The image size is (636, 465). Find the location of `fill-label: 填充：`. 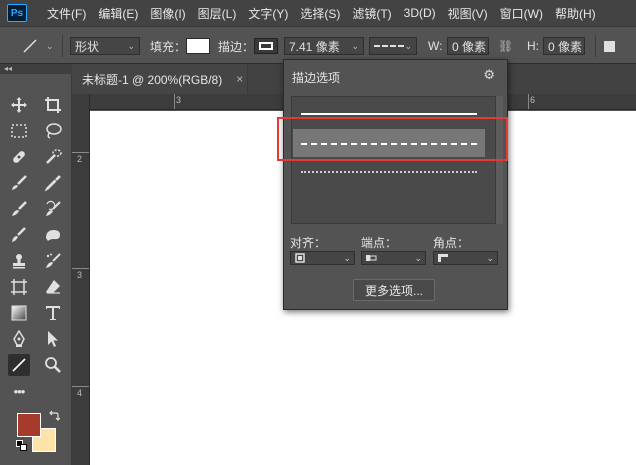

fill-label: 填充： is located at coordinates (168, 46).